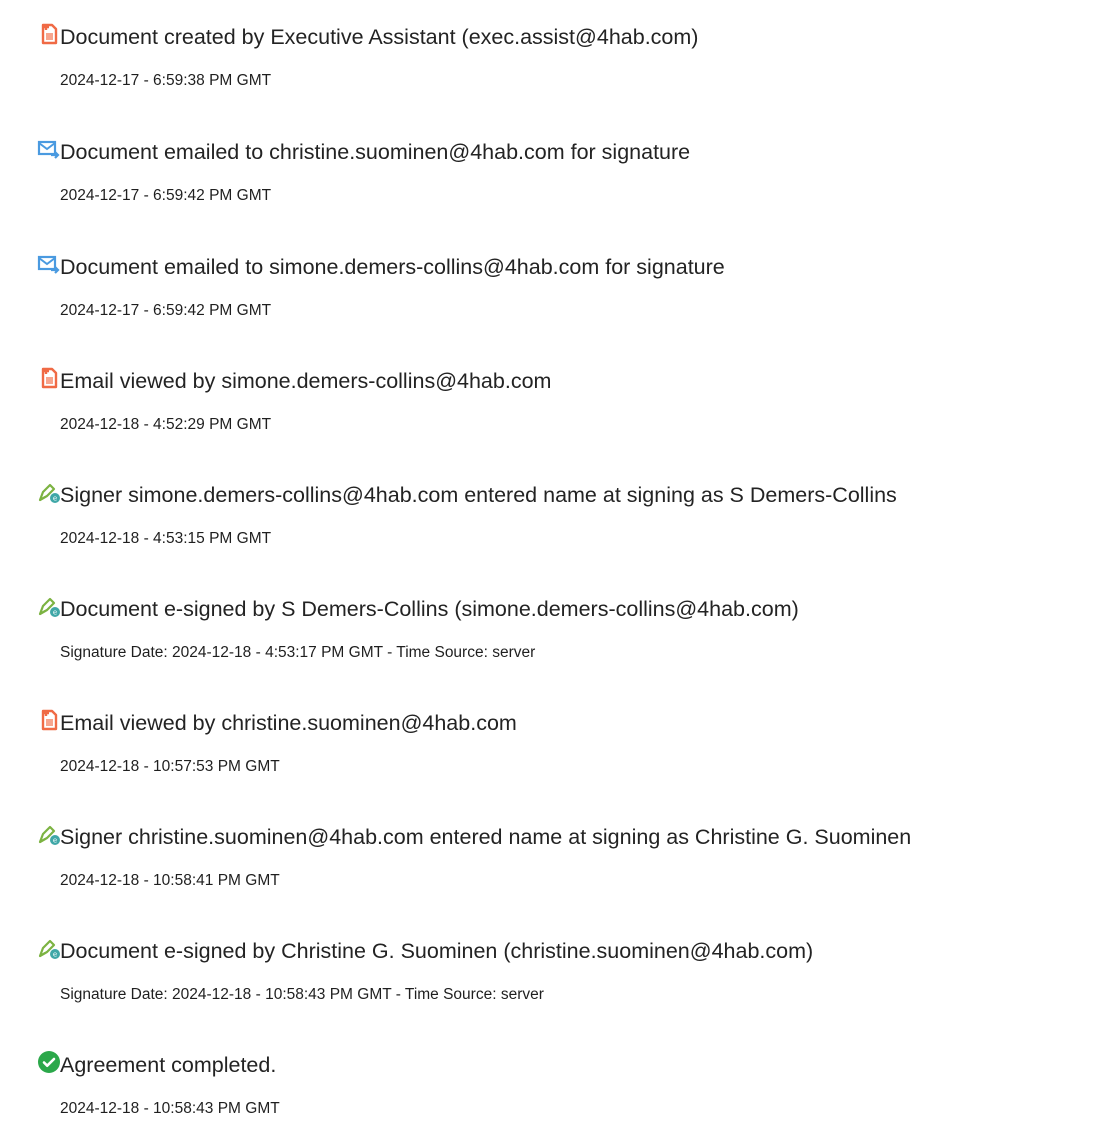  What do you see at coordinates (168, 1065) in the screenshot?
I see `event-title: Agreement completed.` at bounding box center [168, 1065].